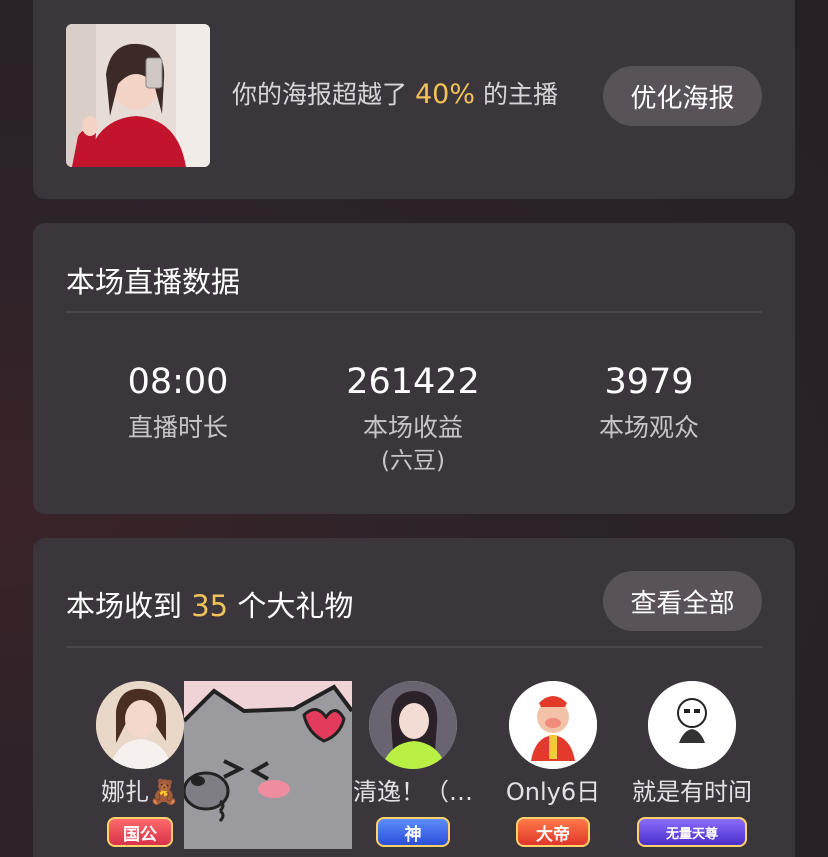 Image resolution: width=828 pixels, height=857 pixels. Describe the element at coordinates (153, 282) in the screenshot. I see `stats-title: 本场直播数据` at that location.